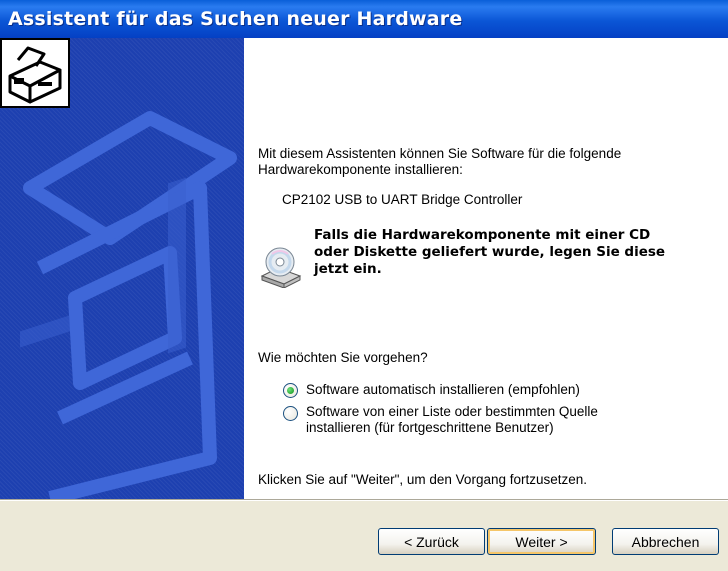  What do you see at coordinates (541, 541) in the screenshot?
I see `next-button: Weiter >` at bounding box center [541, 541].